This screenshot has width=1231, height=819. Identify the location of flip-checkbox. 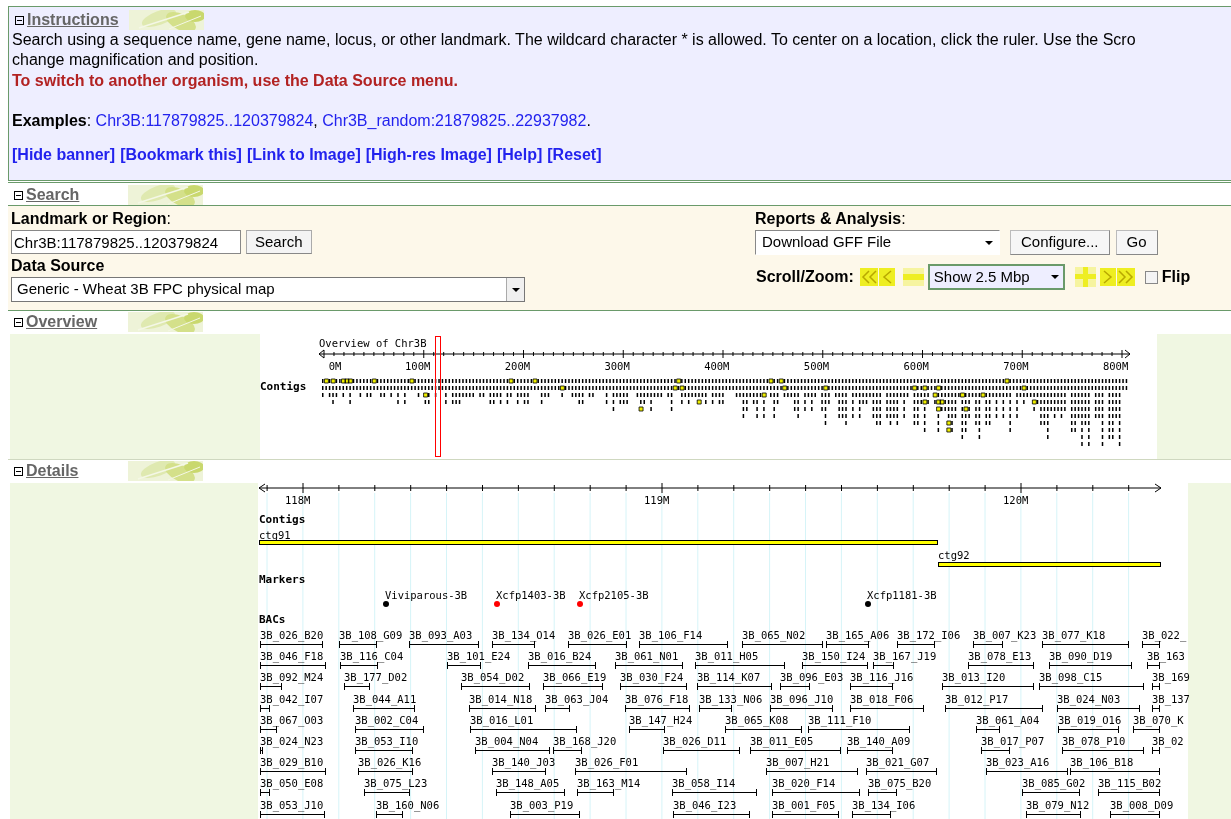
(1151, 277).